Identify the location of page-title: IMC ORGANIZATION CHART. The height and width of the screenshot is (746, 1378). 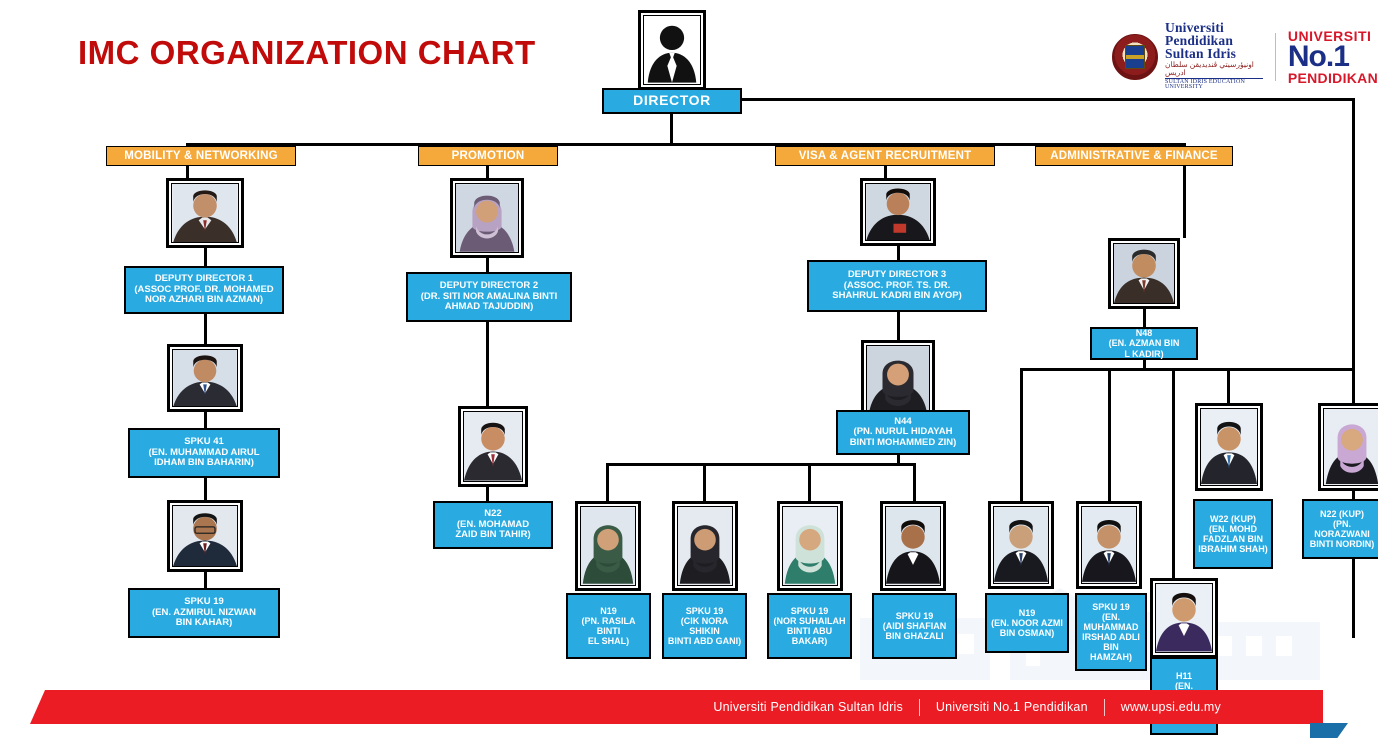
(307, 52).